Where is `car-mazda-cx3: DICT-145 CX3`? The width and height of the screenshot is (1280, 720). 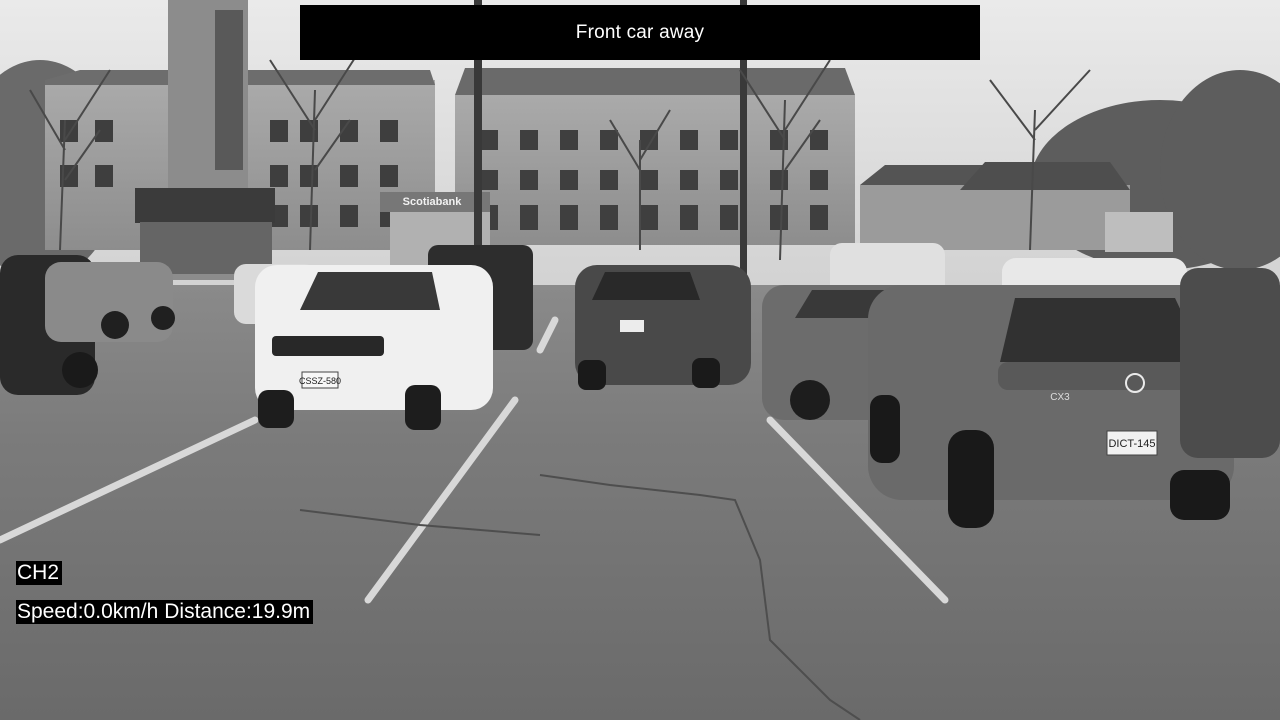
car-mazda-cx3: DICT-145 CX3 is located at coordinates (1051, 406).